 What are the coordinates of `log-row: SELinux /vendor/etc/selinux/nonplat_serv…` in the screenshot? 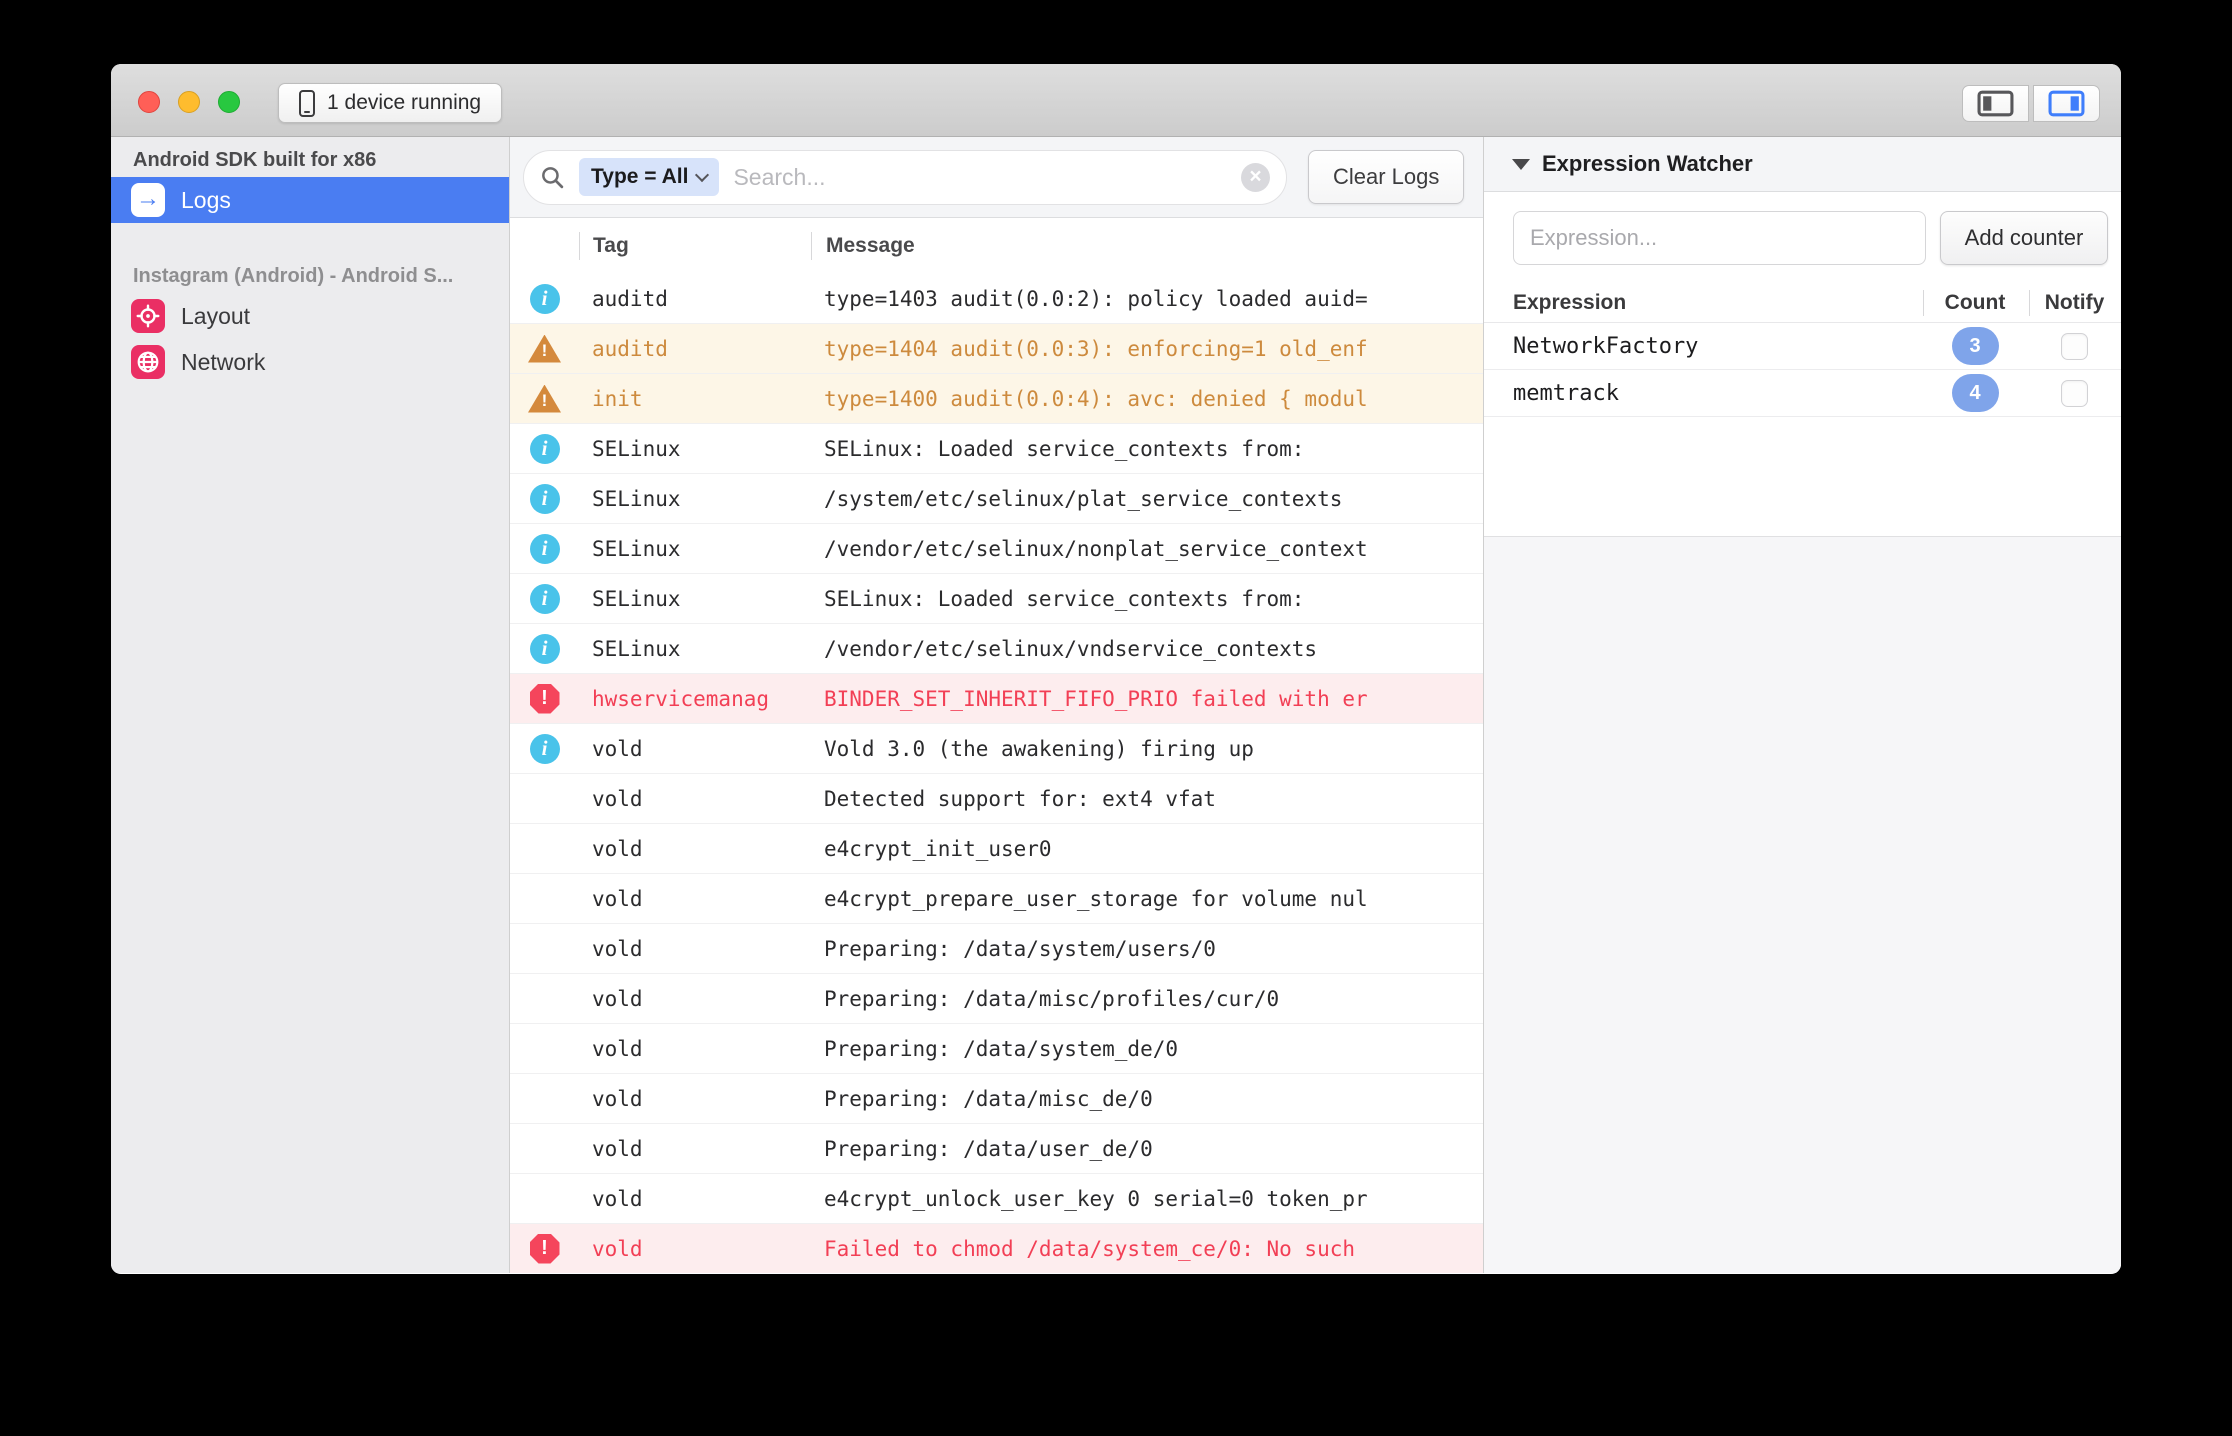 It's located at (996, 549).